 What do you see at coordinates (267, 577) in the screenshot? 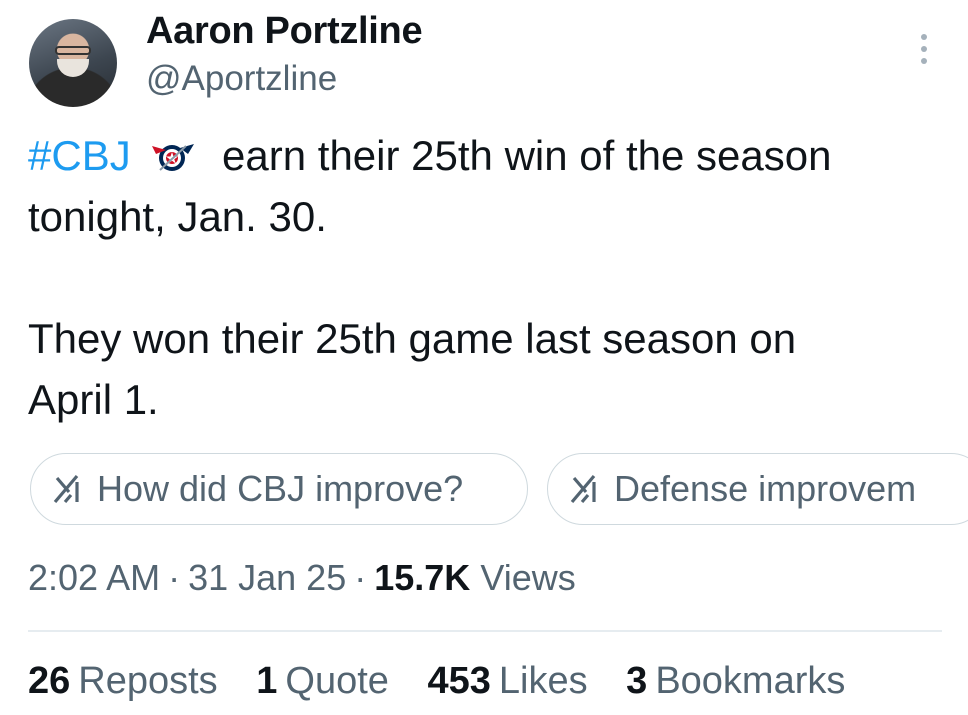
I see `tweet-date: 31 Jan 25` at bounding box center [267, 577].